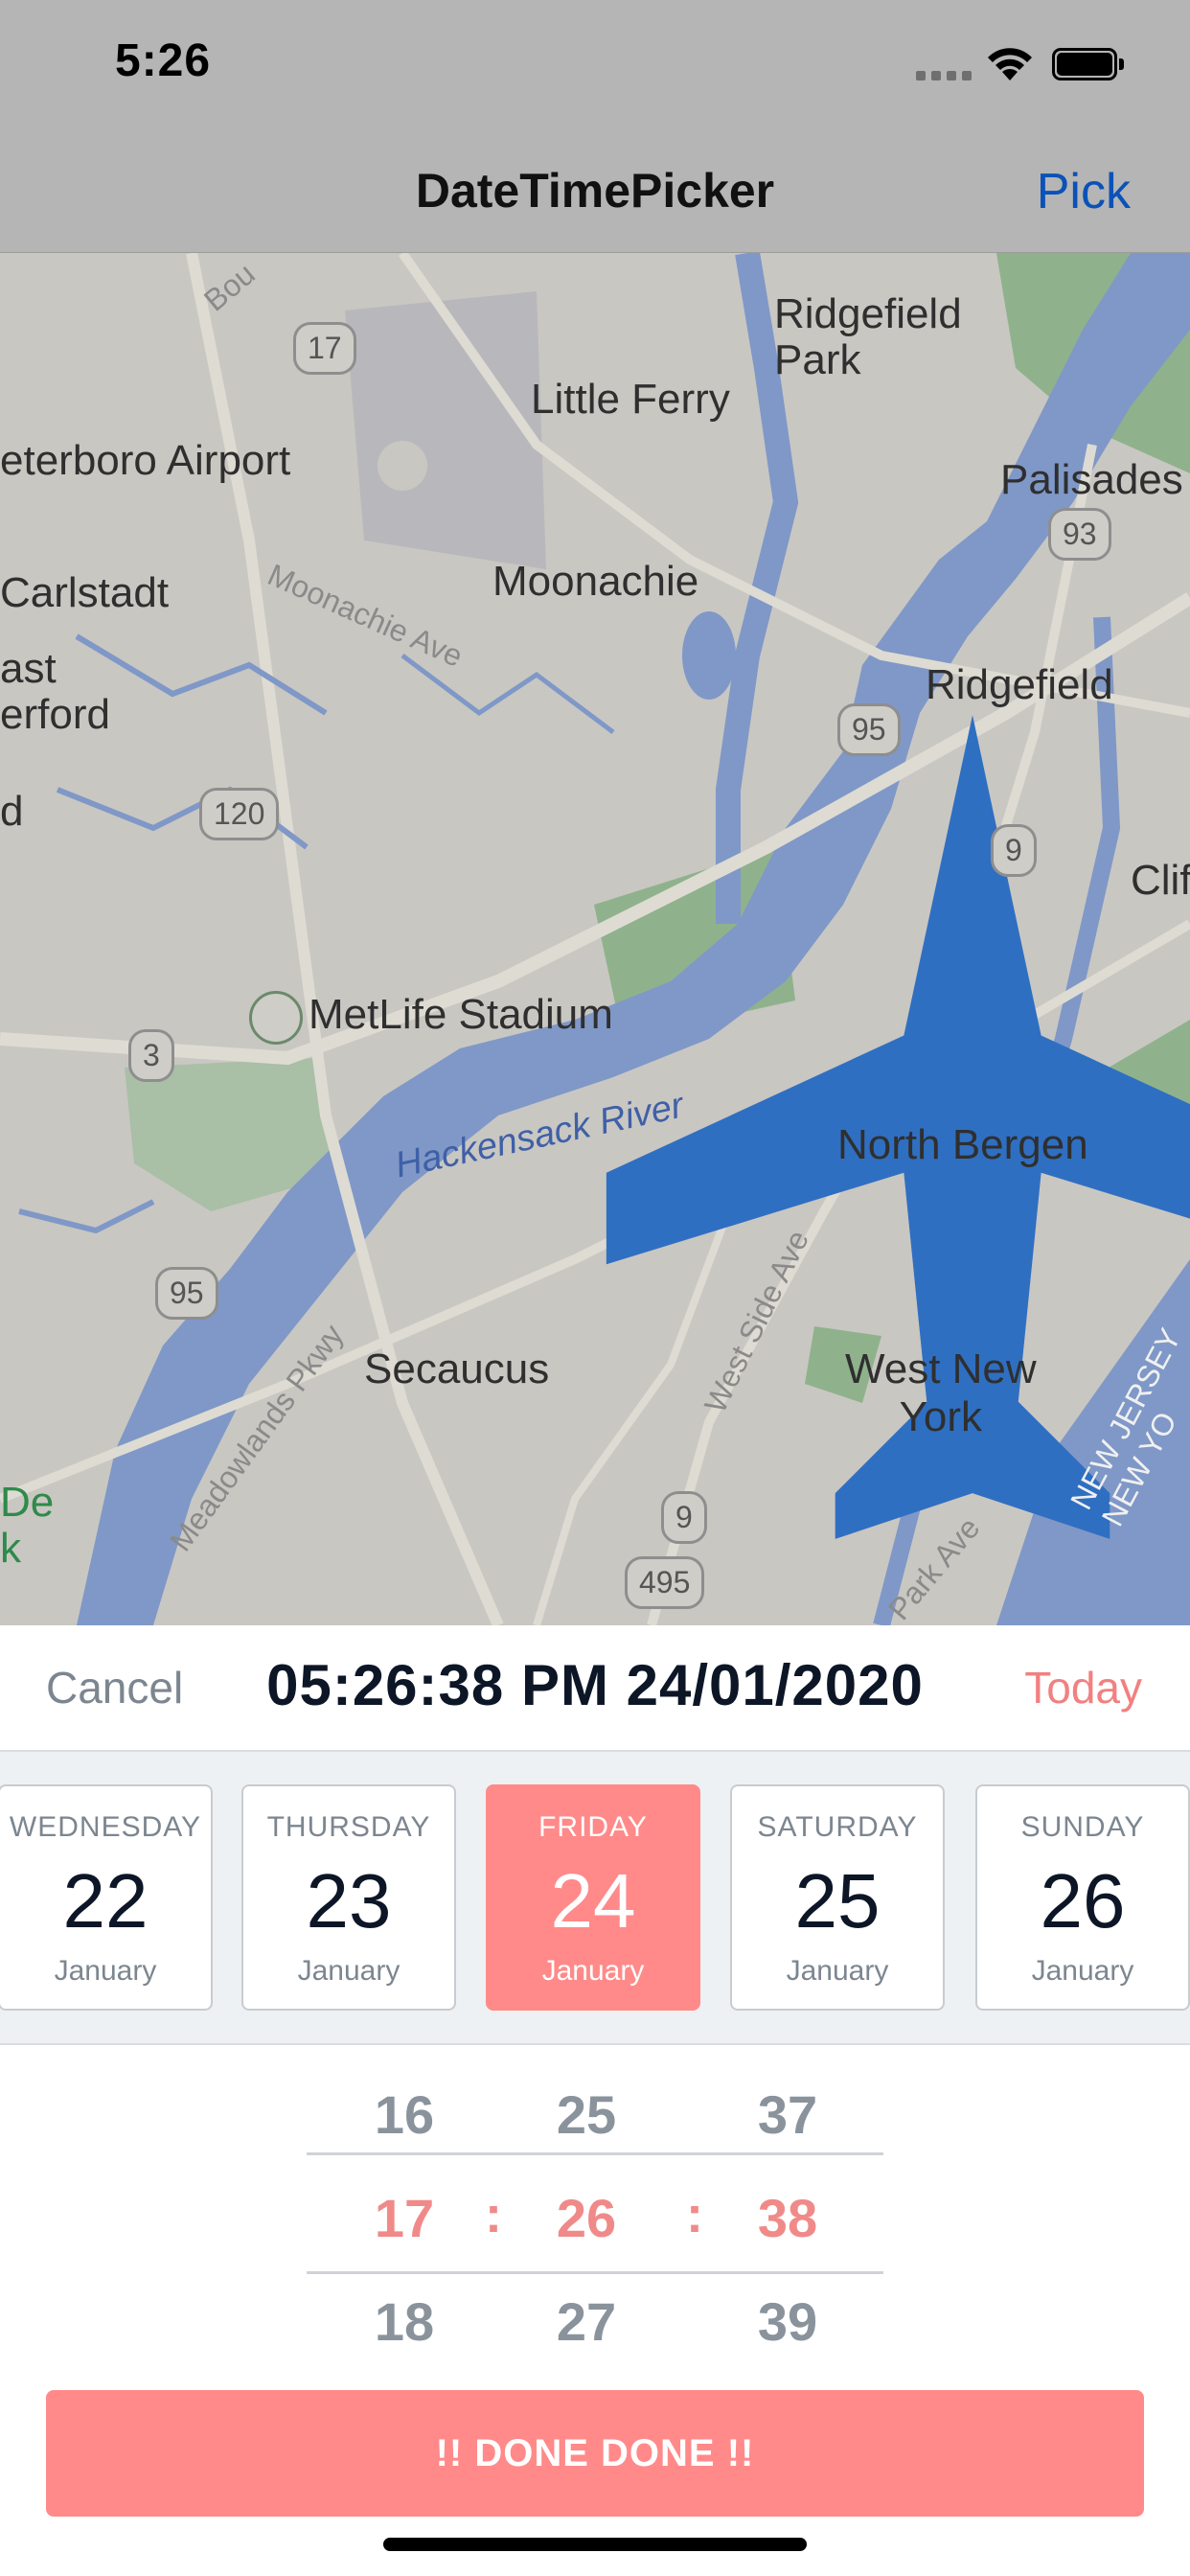 The width and height of the screenshot is (1190, 2576). What do you see at coordinates (405, 2321) in the screenshot?
I see `hour-option-next: 18` at bounding box center [405, 2321].